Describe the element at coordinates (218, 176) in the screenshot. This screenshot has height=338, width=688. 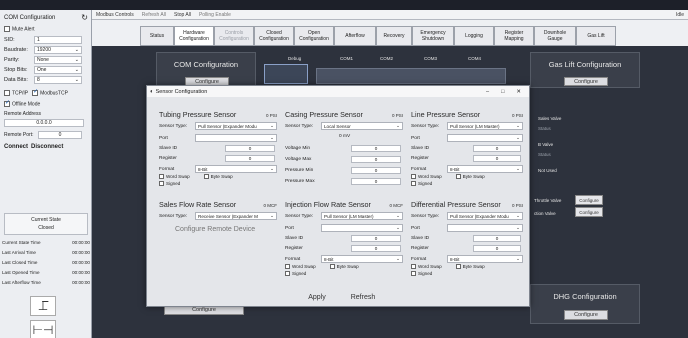
I see `tubing-byte-swap-checkbox: Byte Swap` at that location.